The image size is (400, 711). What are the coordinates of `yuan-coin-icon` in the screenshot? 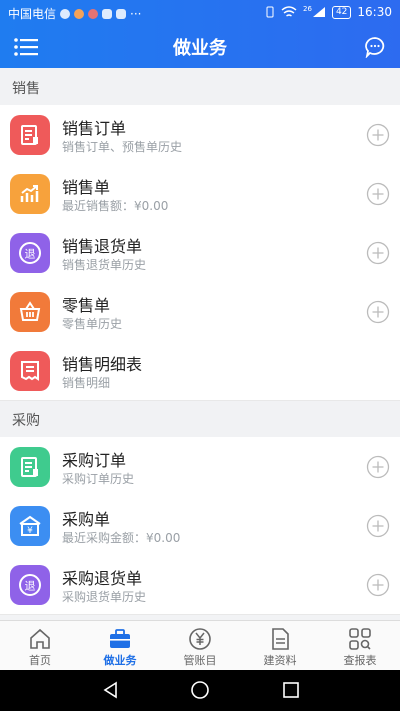 It's located at (200, 639).